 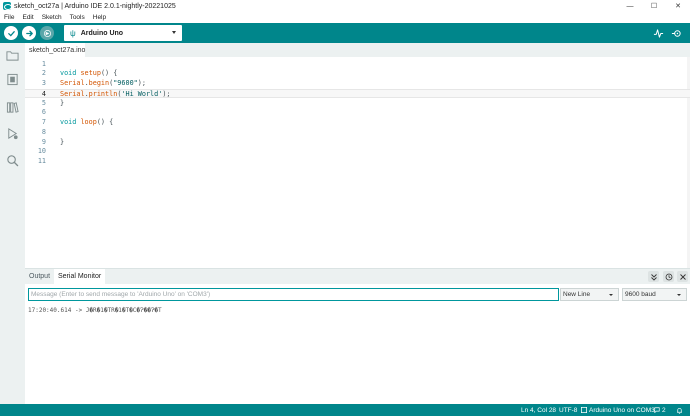 I want to click on upload-button, so click(x=29, y=33).